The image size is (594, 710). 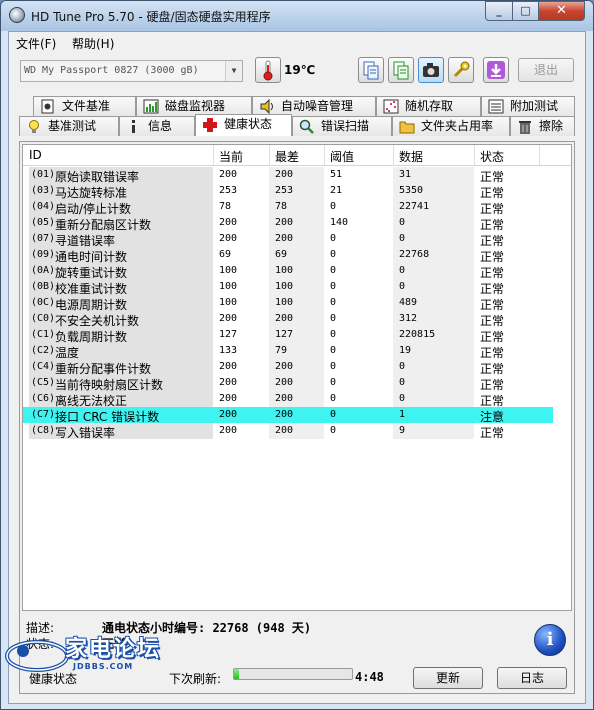 What do you see at coordinates (496, 70) in the screenshot?
I see `save-button` at bounding box center [496, 70].